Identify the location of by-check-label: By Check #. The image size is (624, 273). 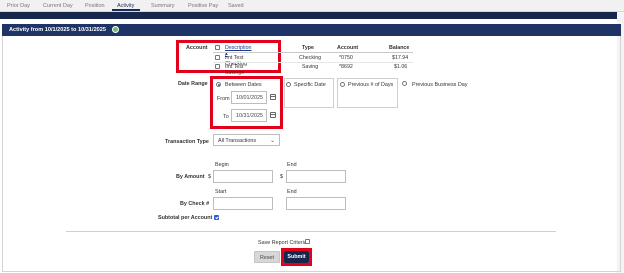
(195, 204).